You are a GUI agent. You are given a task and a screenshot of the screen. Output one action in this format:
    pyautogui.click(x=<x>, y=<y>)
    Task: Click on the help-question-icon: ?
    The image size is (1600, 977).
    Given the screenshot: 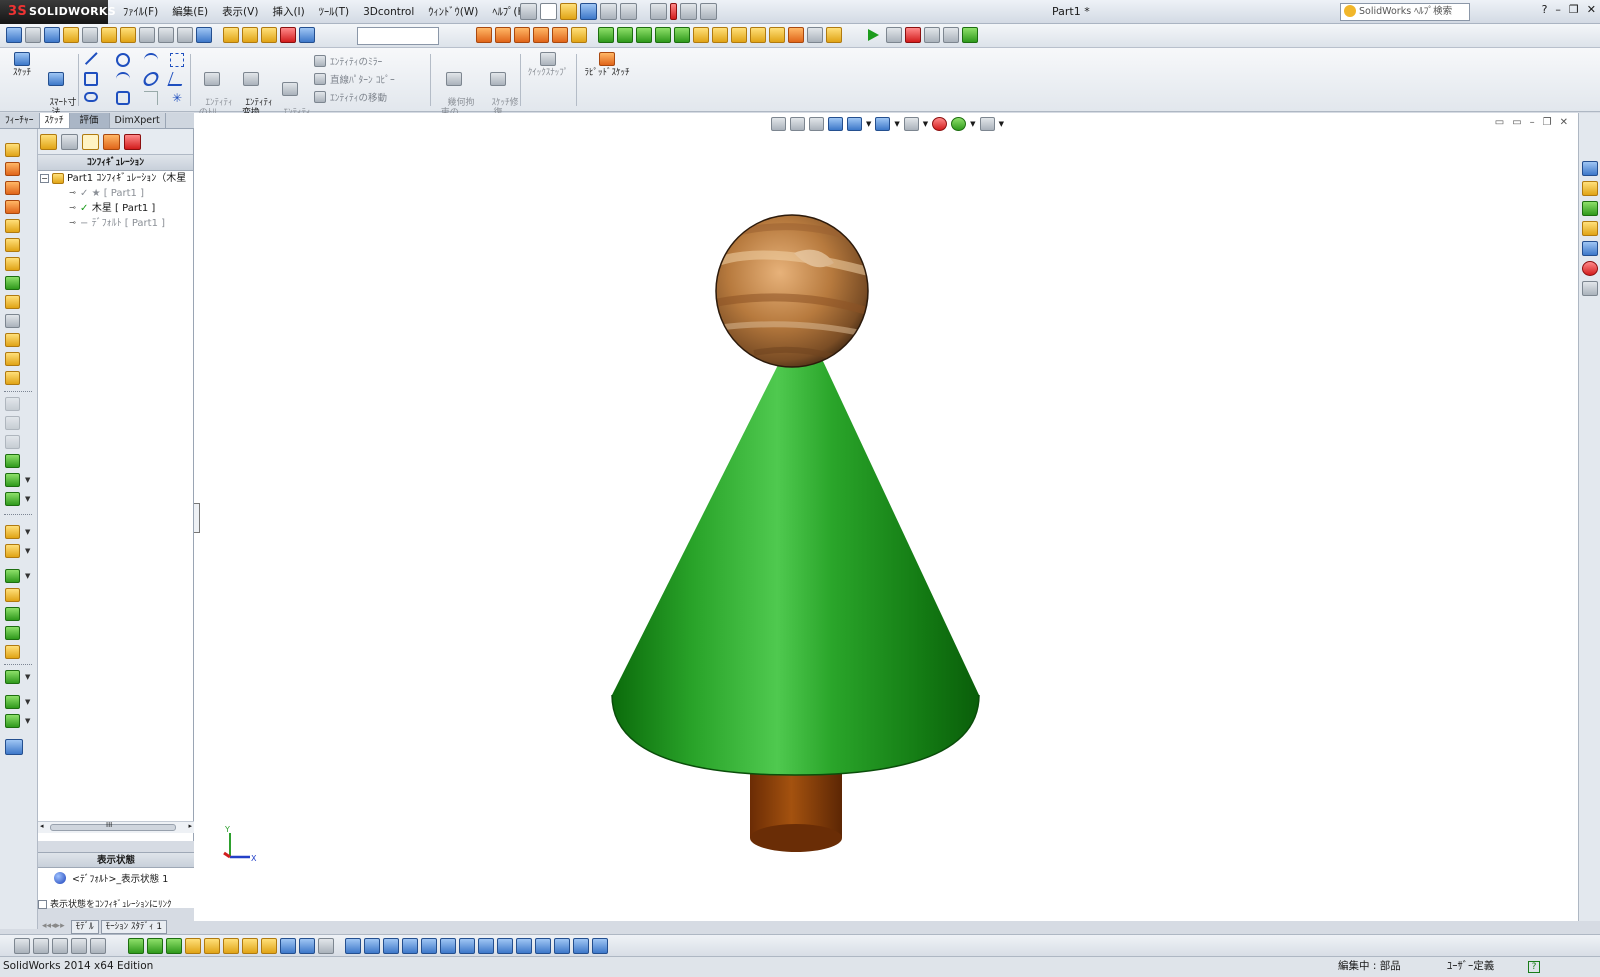 What is the action you would take?
    pyautogui.click(x=1545, y=9)
    